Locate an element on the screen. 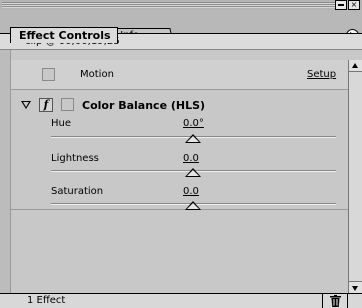 The height and width of the screenshot is (308, 362). hue-slider-thumb is located at coordinates (193, 138).